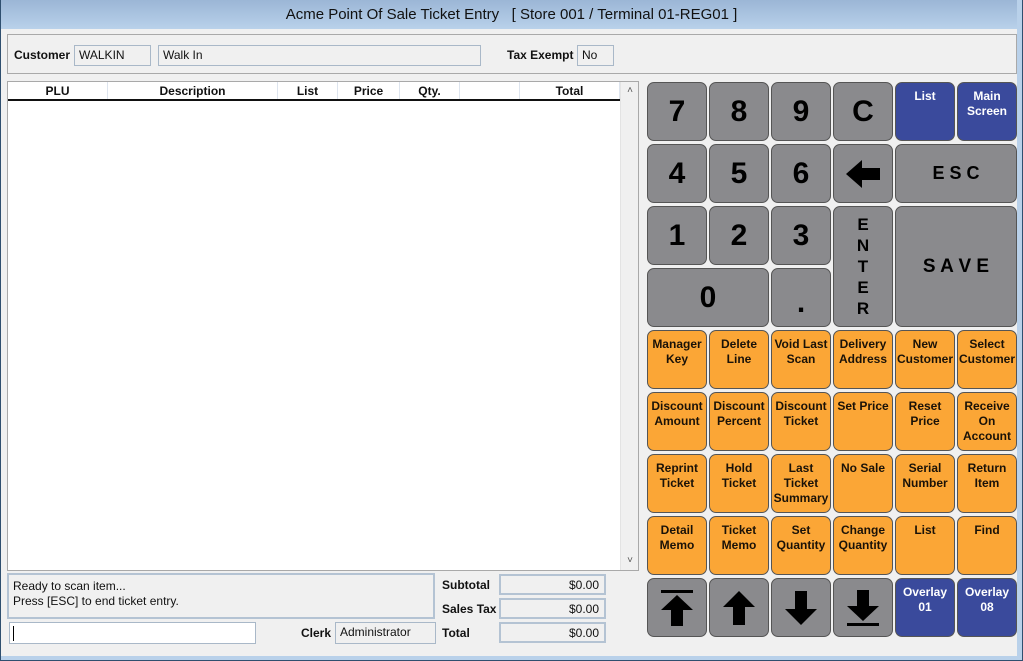  What do you see at coordinates (677, 421) in the screenshot?
I see `discount-amount-button: Discount Amount` at bounding box center [677, 421].